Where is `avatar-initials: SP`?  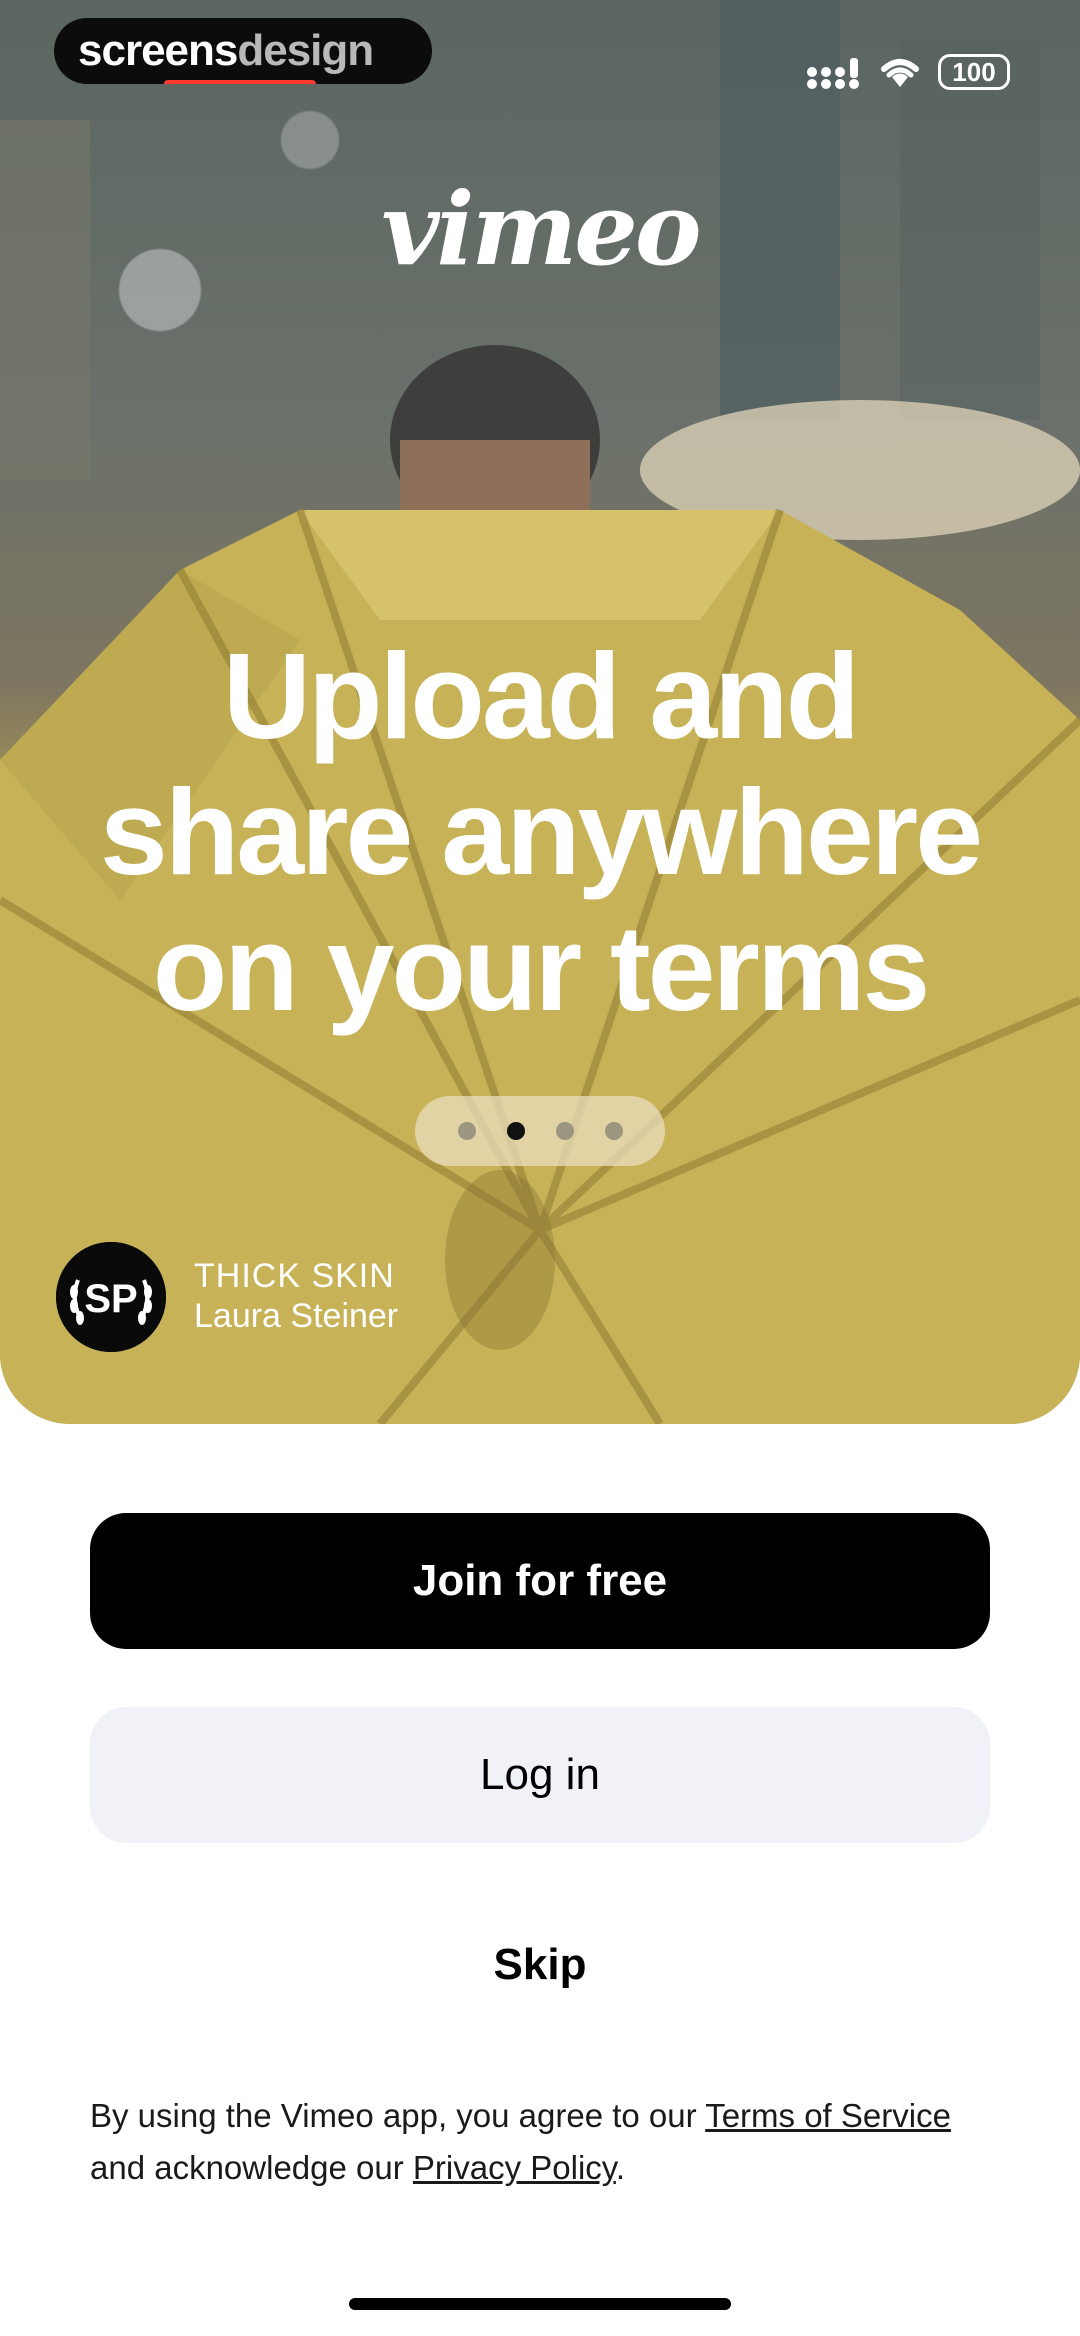 avatar-initials: SP is located at coordinates (110, 1299).